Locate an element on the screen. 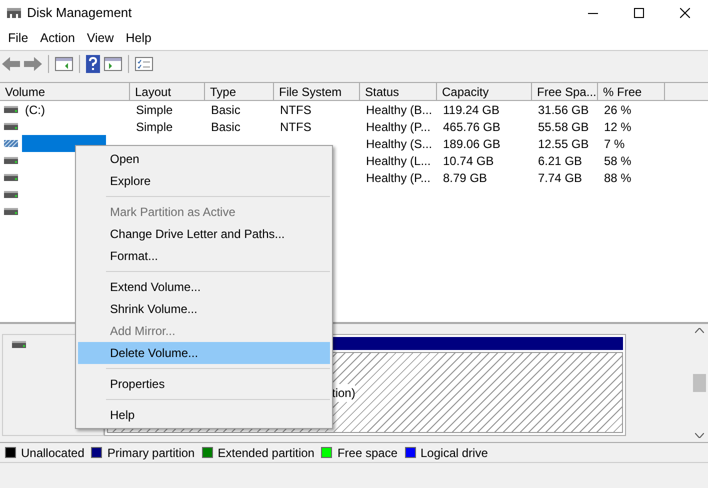 Image resolution: width=708 pixels, height=488 pixels. forward-arrow-icon is located at coordinates (33, 63).